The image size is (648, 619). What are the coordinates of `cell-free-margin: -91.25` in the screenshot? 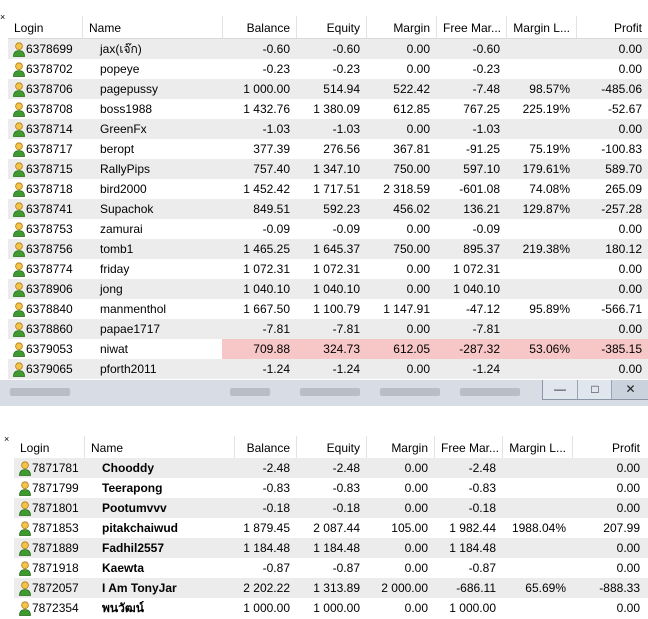 It's located at (482, 149).